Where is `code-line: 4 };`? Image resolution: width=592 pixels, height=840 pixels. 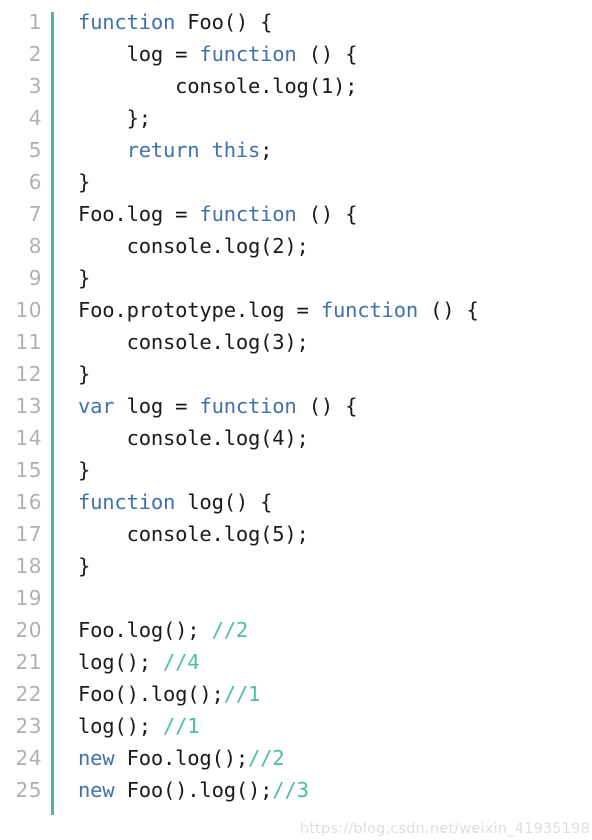 code-line: 4 }; is located at coordinates (296, 118).